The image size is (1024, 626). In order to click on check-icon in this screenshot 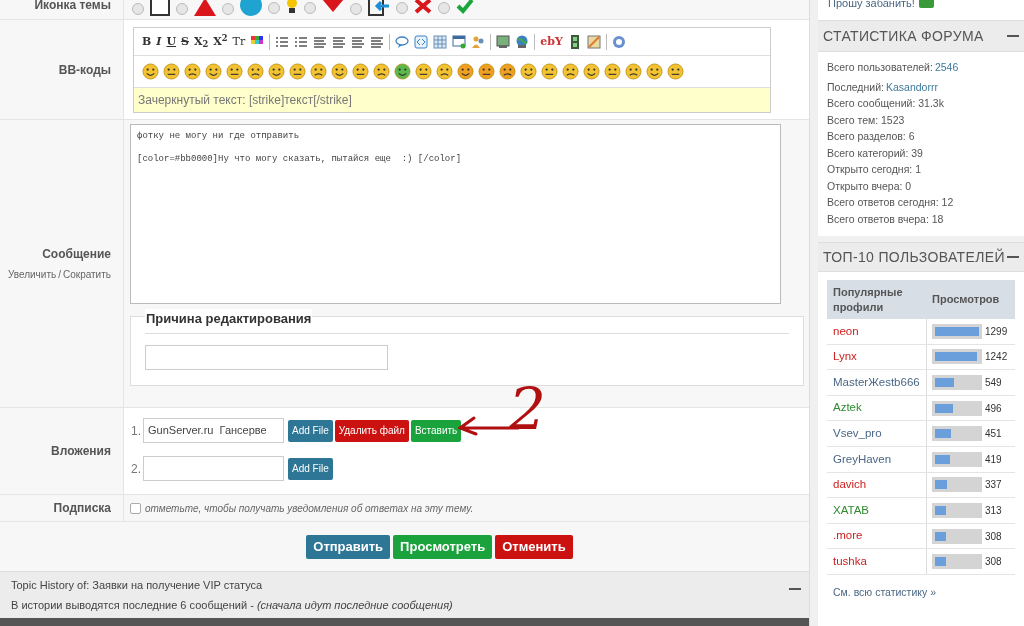, I will do `click(465, 7)`.